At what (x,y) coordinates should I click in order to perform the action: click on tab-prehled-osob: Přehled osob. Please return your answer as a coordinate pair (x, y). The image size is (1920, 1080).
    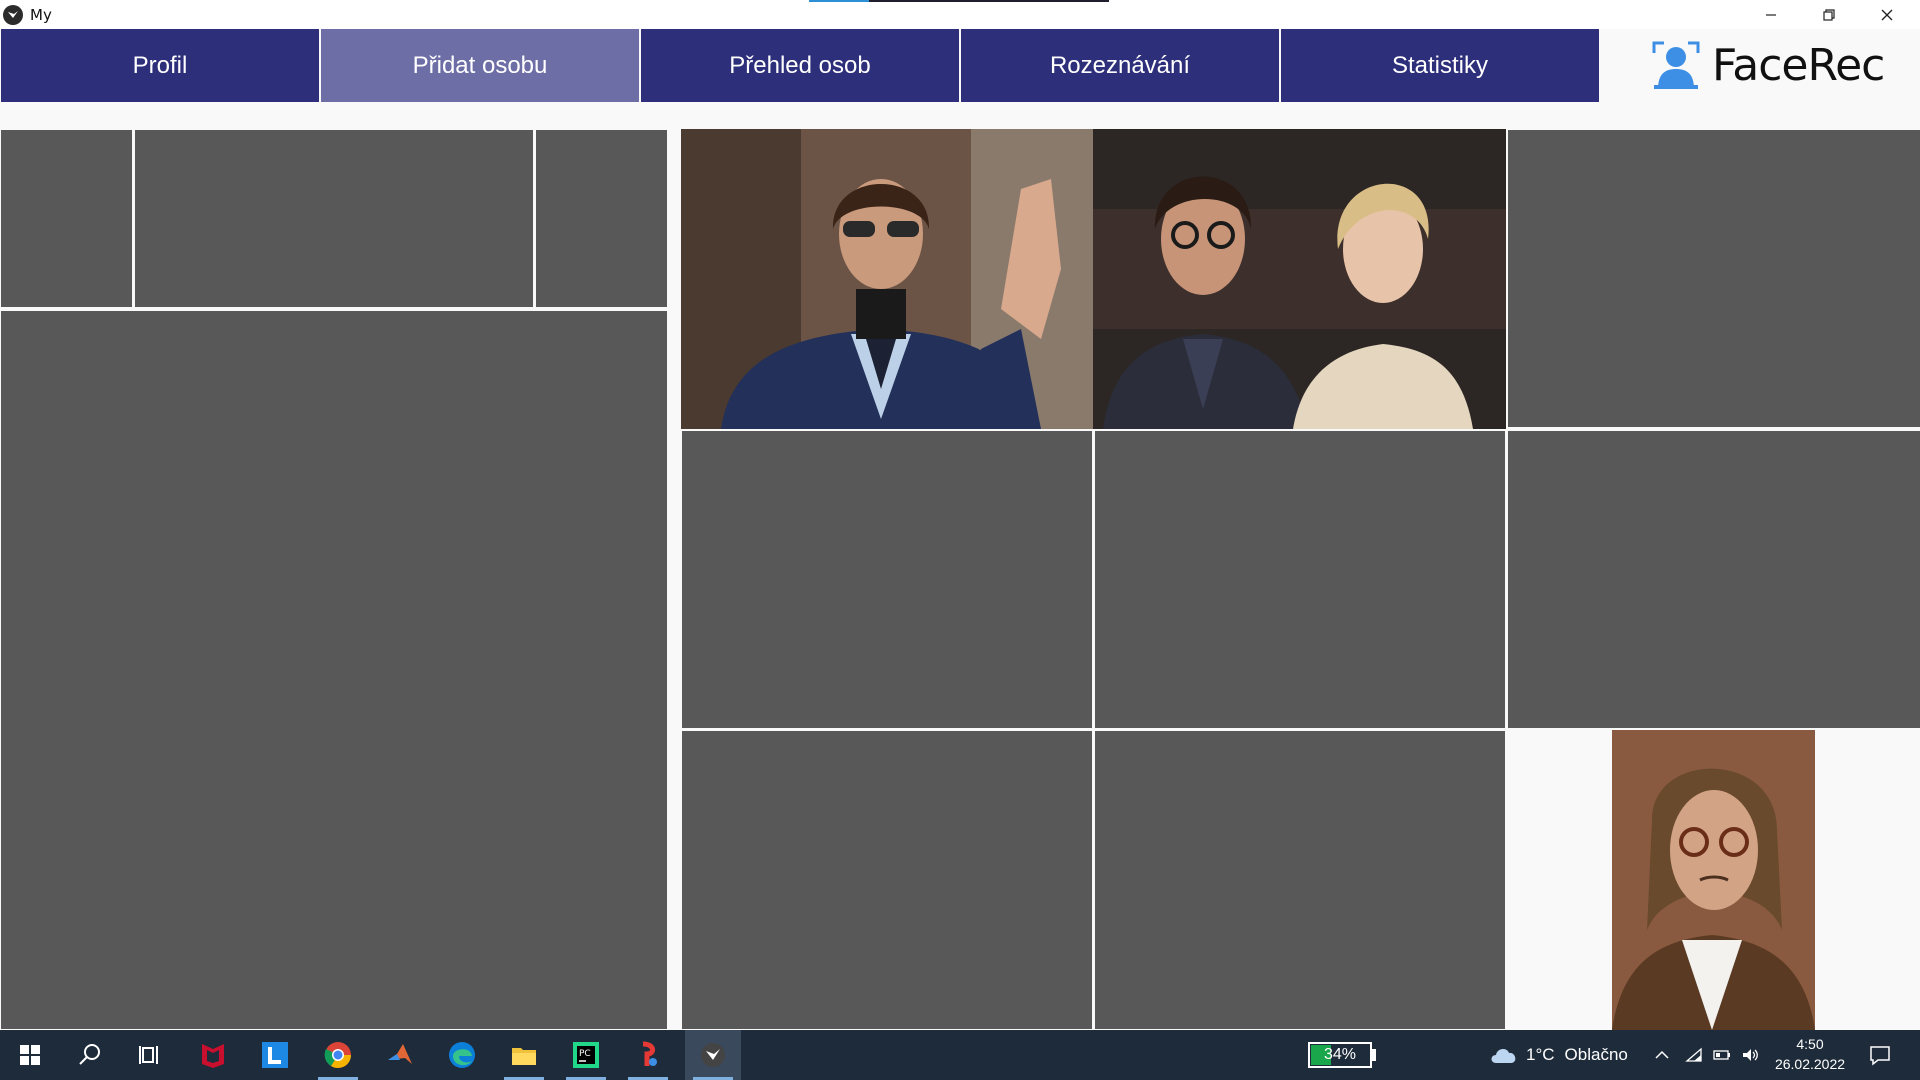
    Looking at the image, I should click on (800, 65).